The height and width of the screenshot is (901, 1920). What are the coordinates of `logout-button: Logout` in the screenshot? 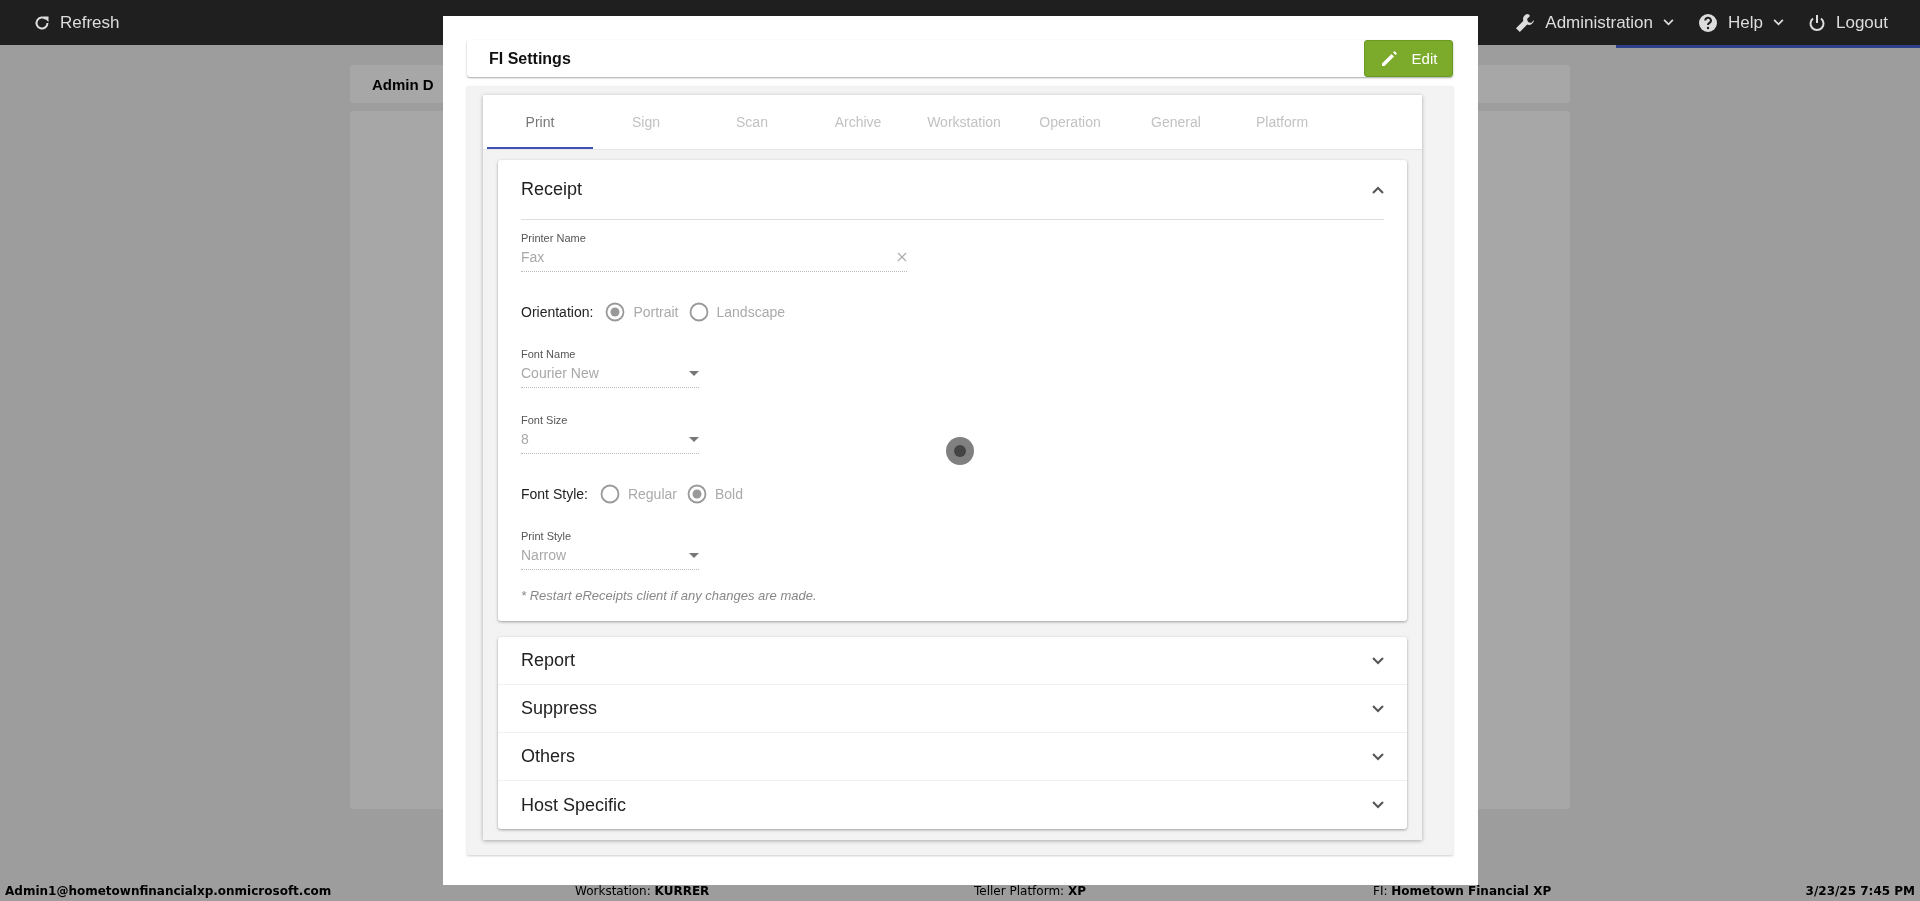 It's located at (1848, 22).